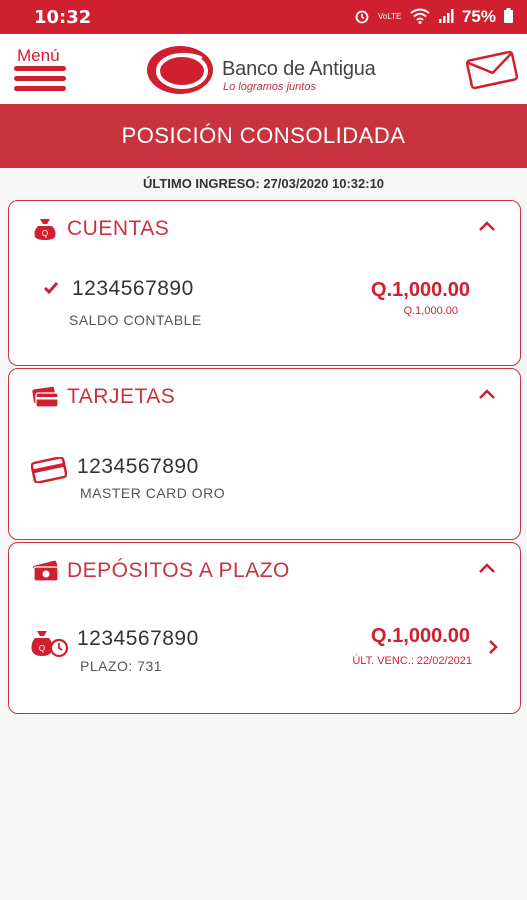 This screenshot has width=527, height=900. I want to click on cards-header: TARJETAS, so click(264, 394).